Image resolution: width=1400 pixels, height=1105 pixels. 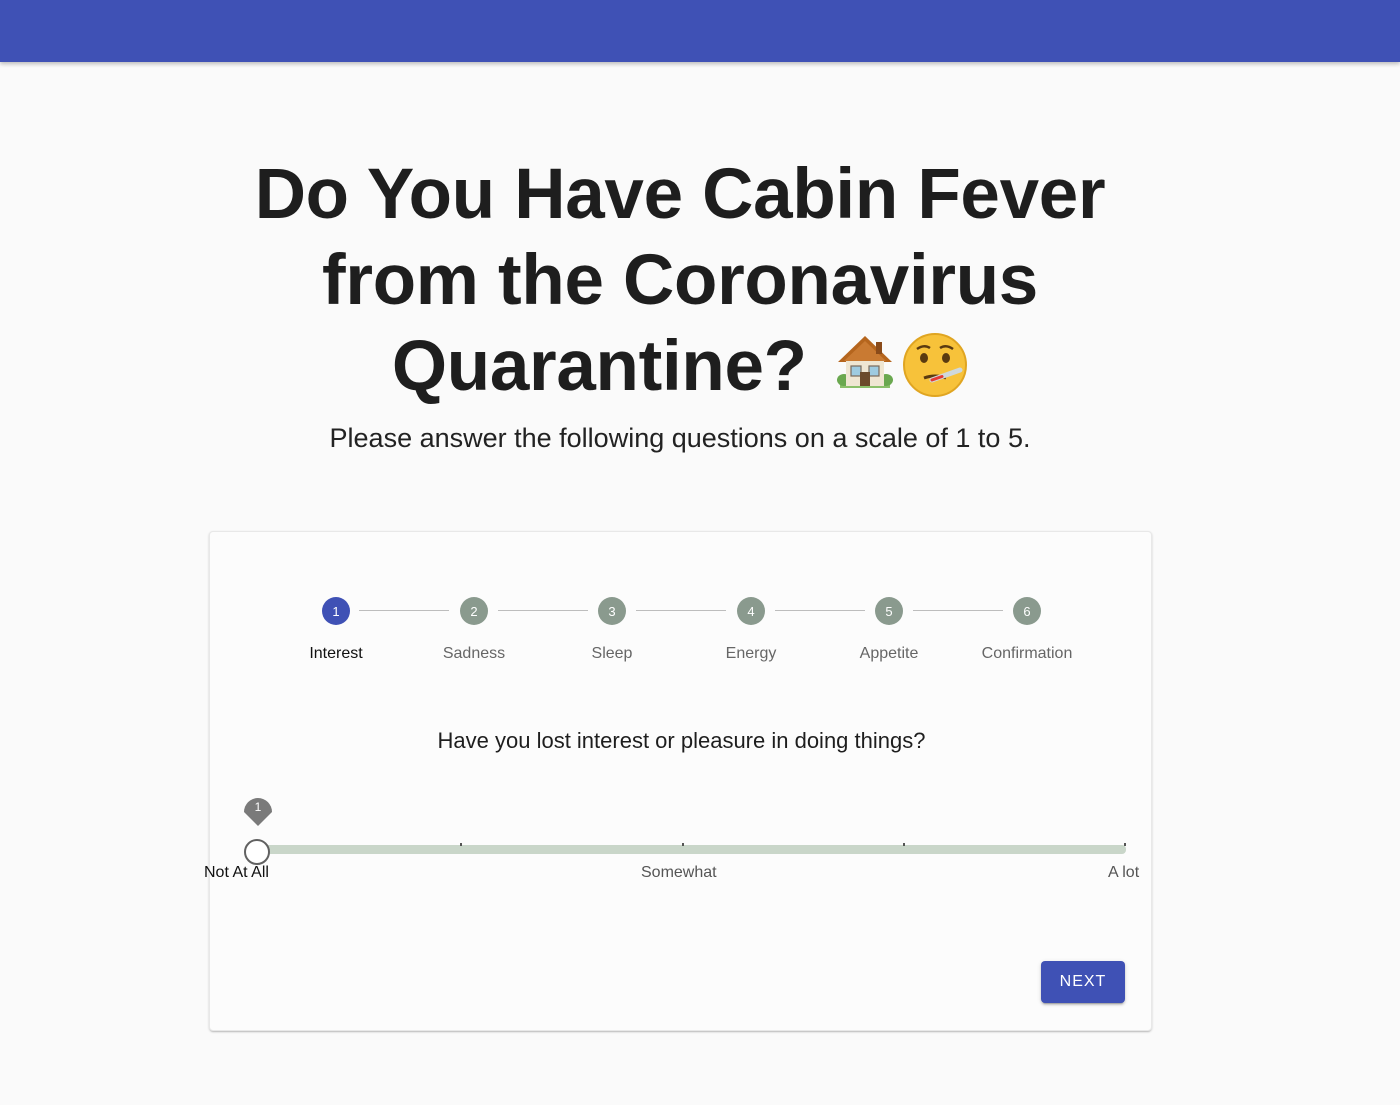 I want to click on face-with-thermometer-icon, so click(x=935, y=365).